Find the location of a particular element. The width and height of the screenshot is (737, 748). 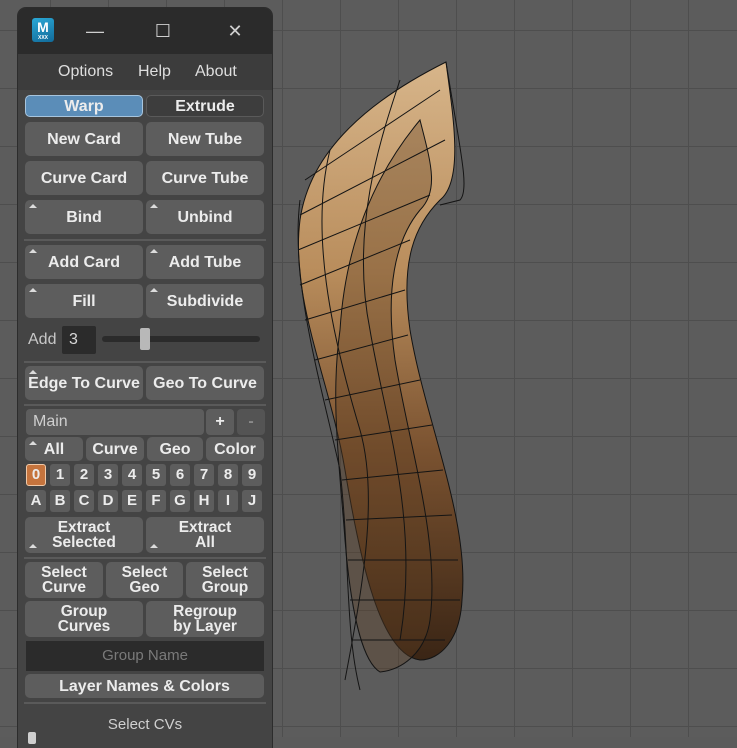

extrude-button: Extrude is located at coordinates (205, 106).